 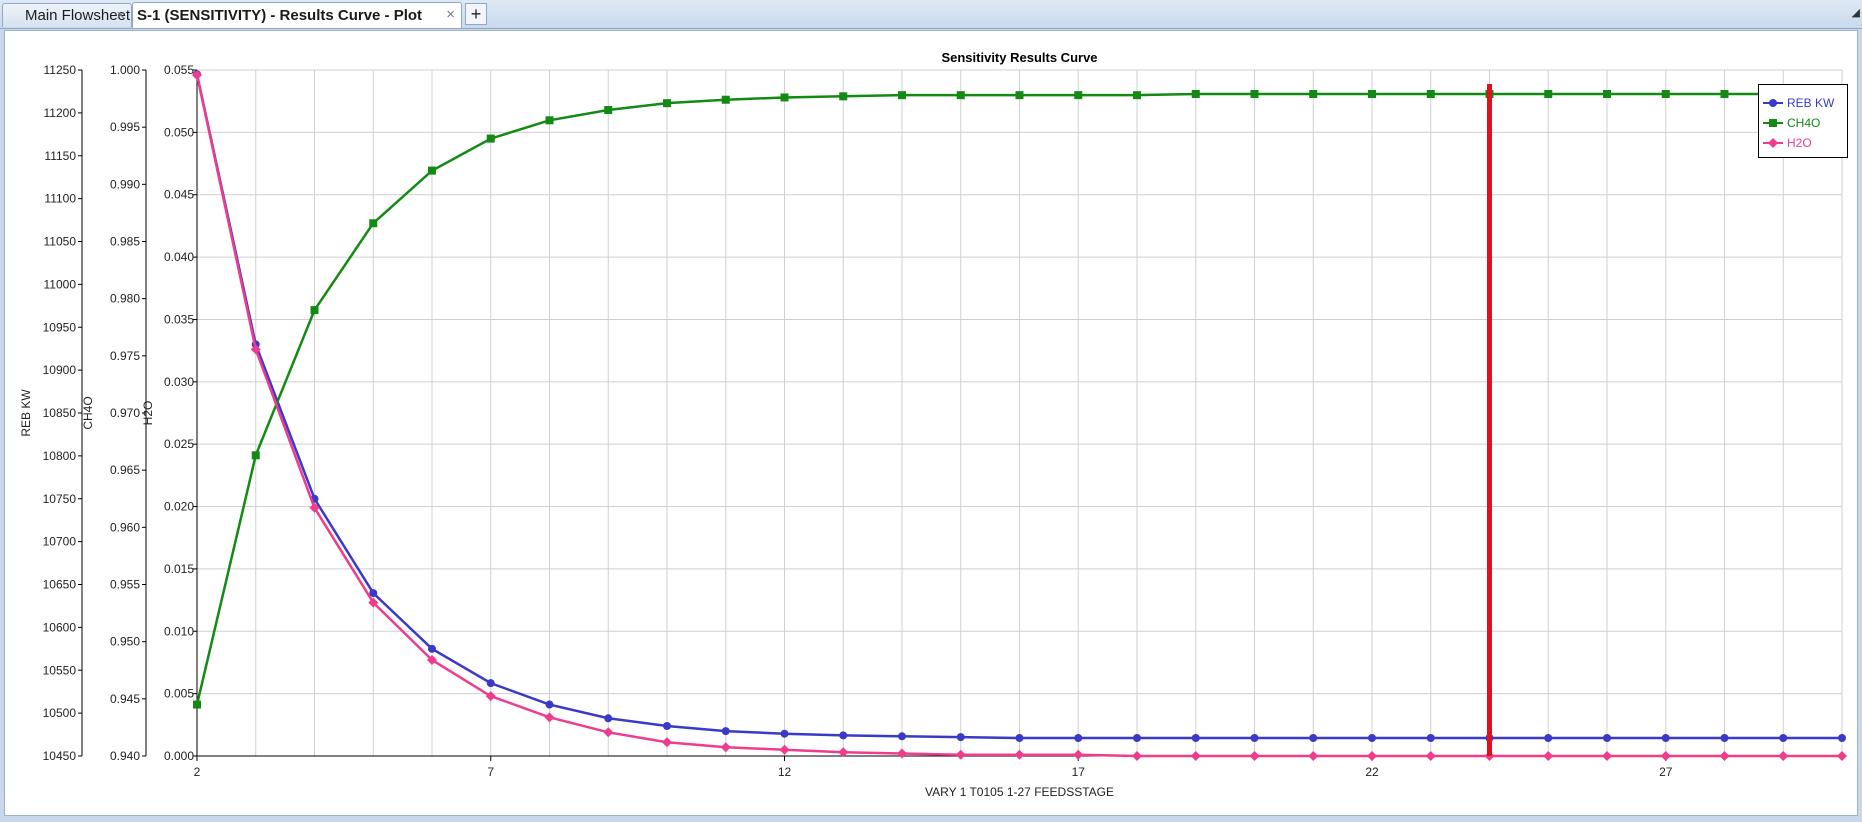 I want to click on y-tick-label: 0.980, so click(x=125, y=299).